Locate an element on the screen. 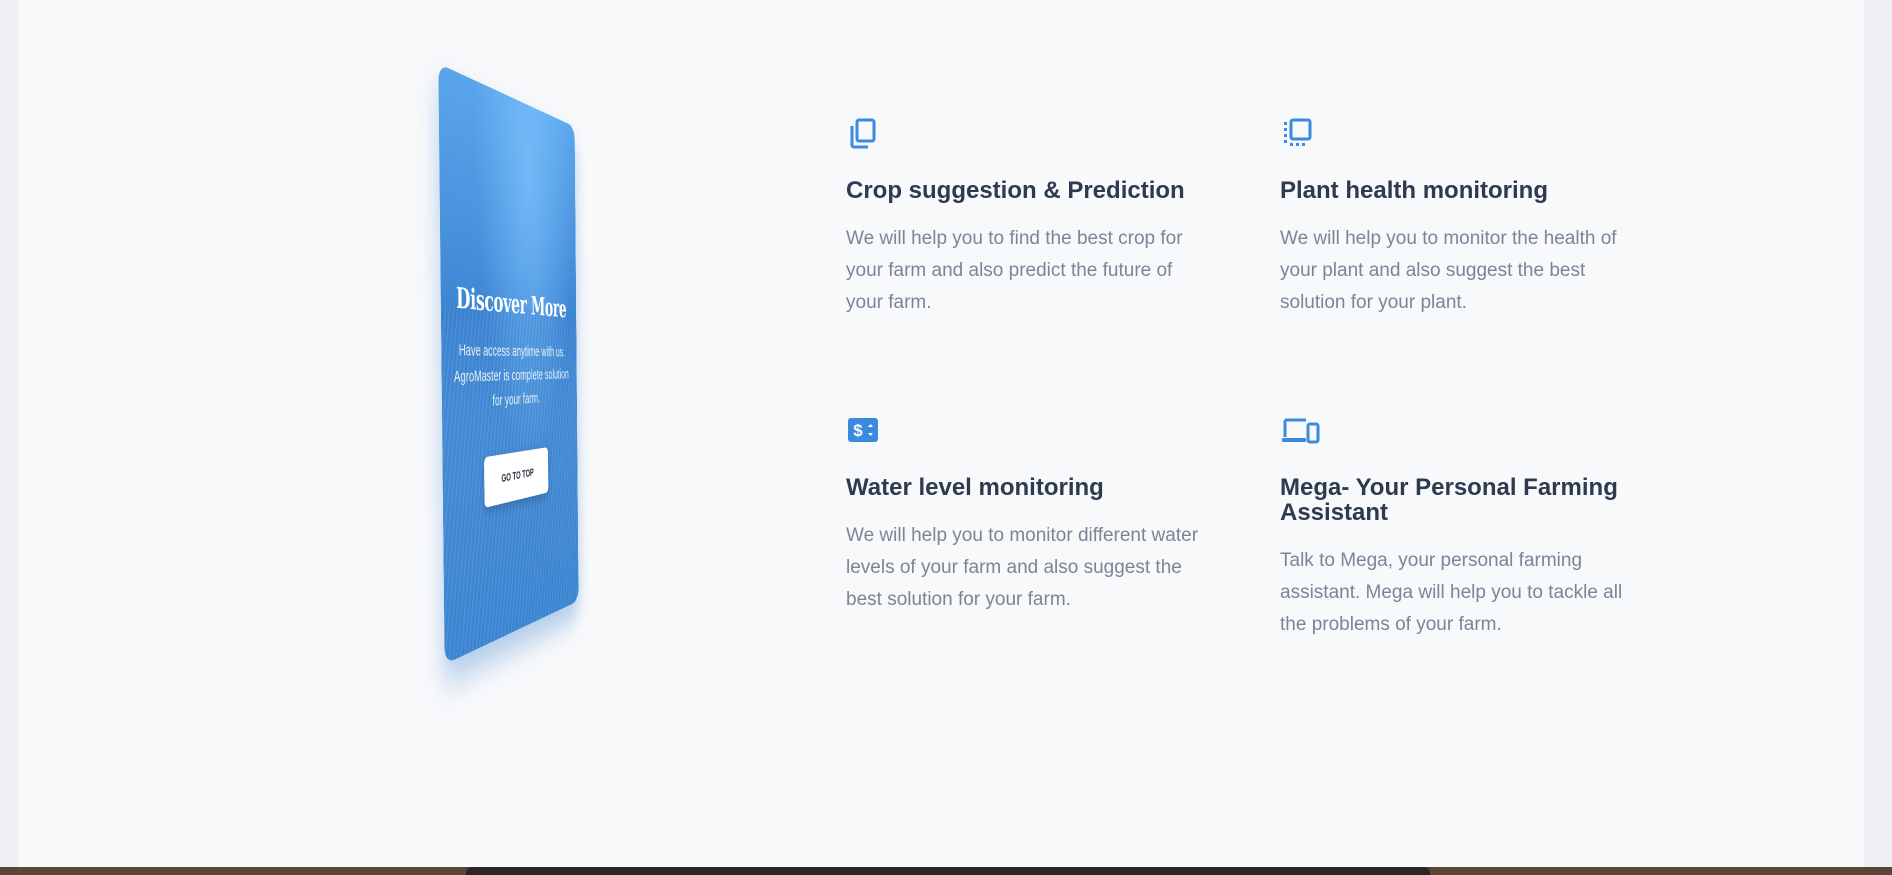 The height and width of the screenshot is (875, 1892). money-icon: $ is located at coordinates (863, 430).